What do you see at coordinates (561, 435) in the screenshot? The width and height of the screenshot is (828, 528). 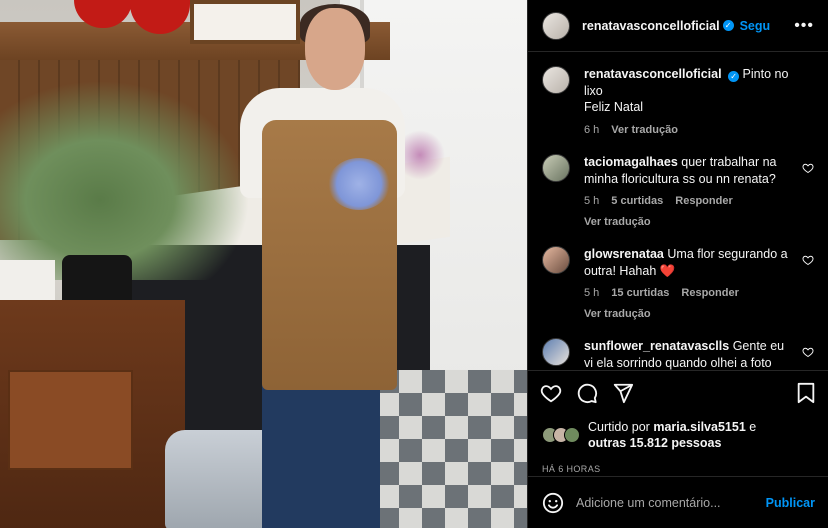 I see `liker-avatars` at bounding box center [561, 435].